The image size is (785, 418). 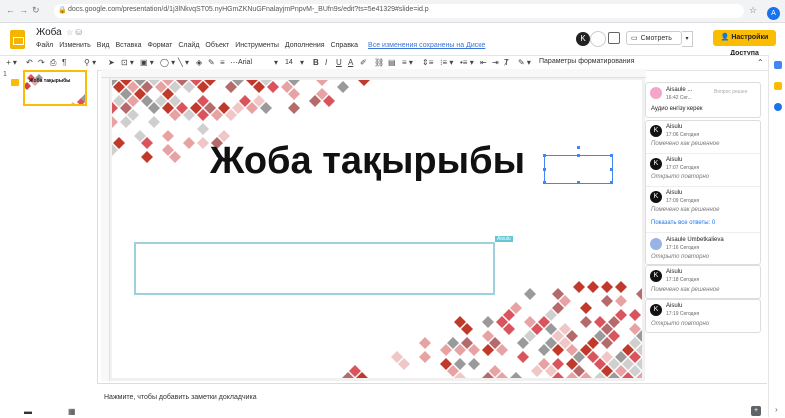 What do you see at coordinates (339, 62) in the screenshot?
I see `underline-icon: U` at bounding box center [339, 62].